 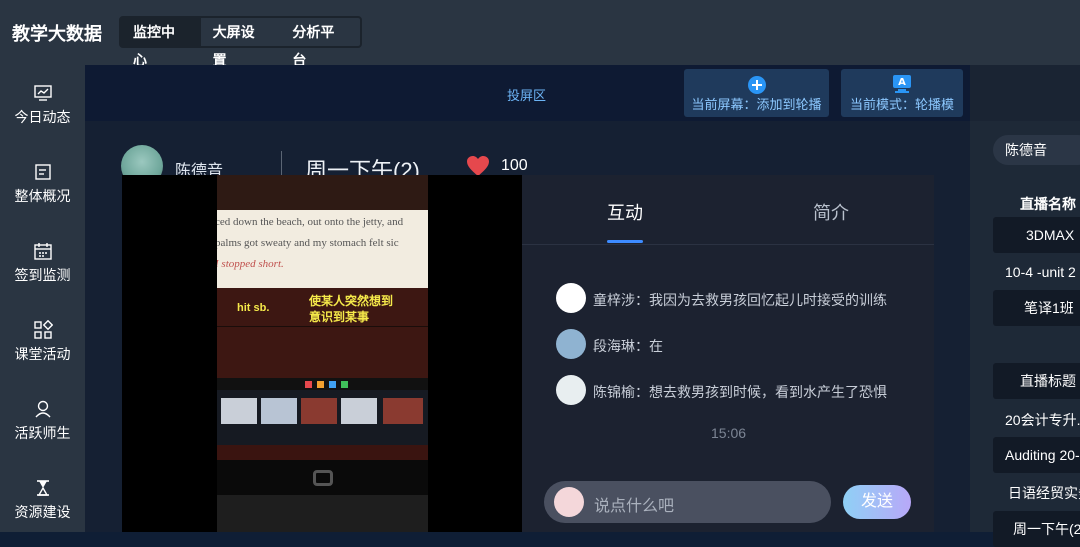 What do you see at coordinates (687, 502) in the screenshot?
I see `chat-input: 说点什么吧` at bounding box center [687, 502].